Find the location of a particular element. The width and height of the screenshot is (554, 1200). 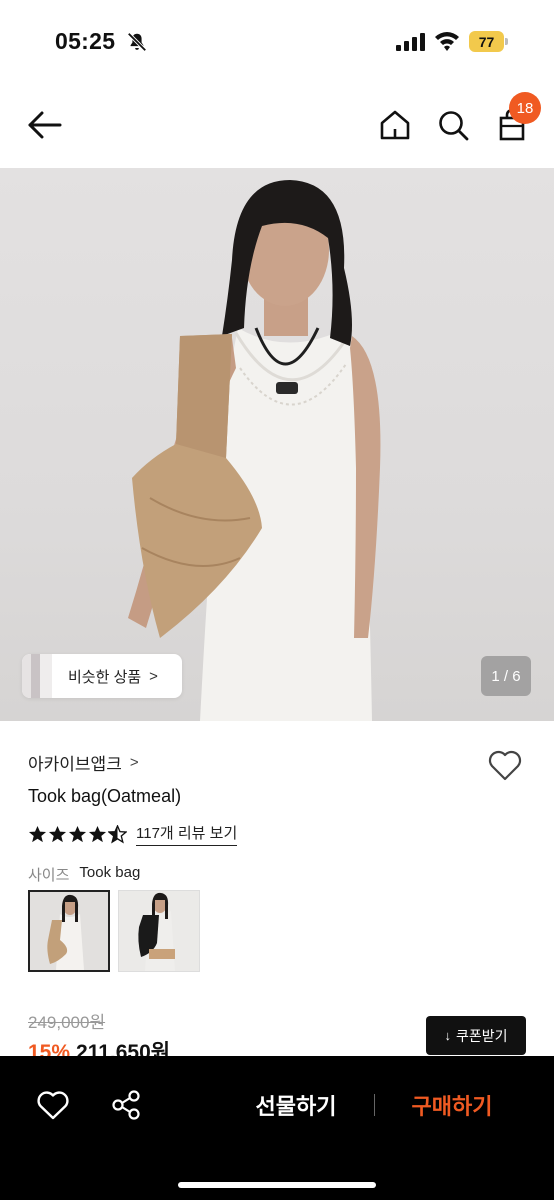

status-time: 05:25 is located at coordinates (85, 41).